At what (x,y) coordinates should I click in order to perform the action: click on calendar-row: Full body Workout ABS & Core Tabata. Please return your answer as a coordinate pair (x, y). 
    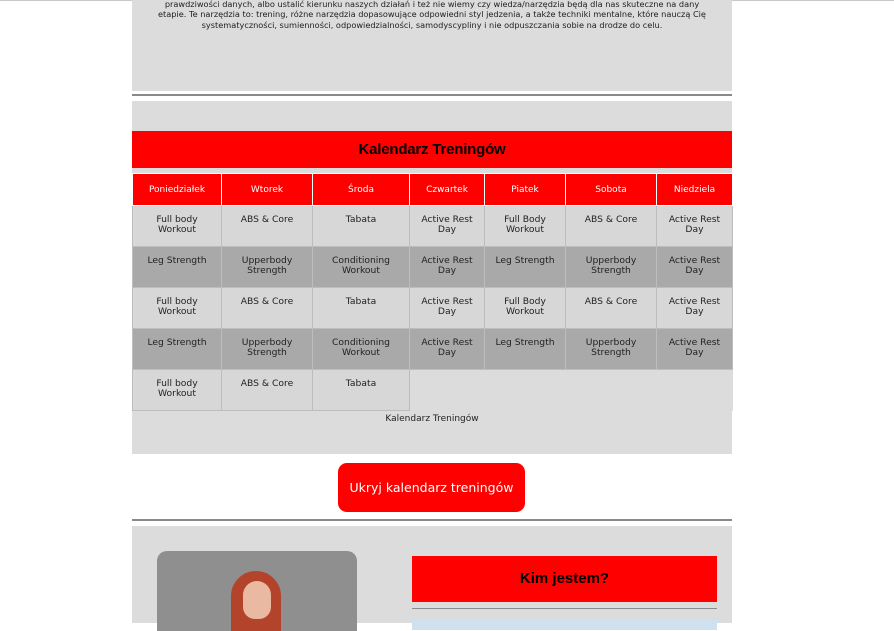
    Looking at the image, I should click on (432, 390).